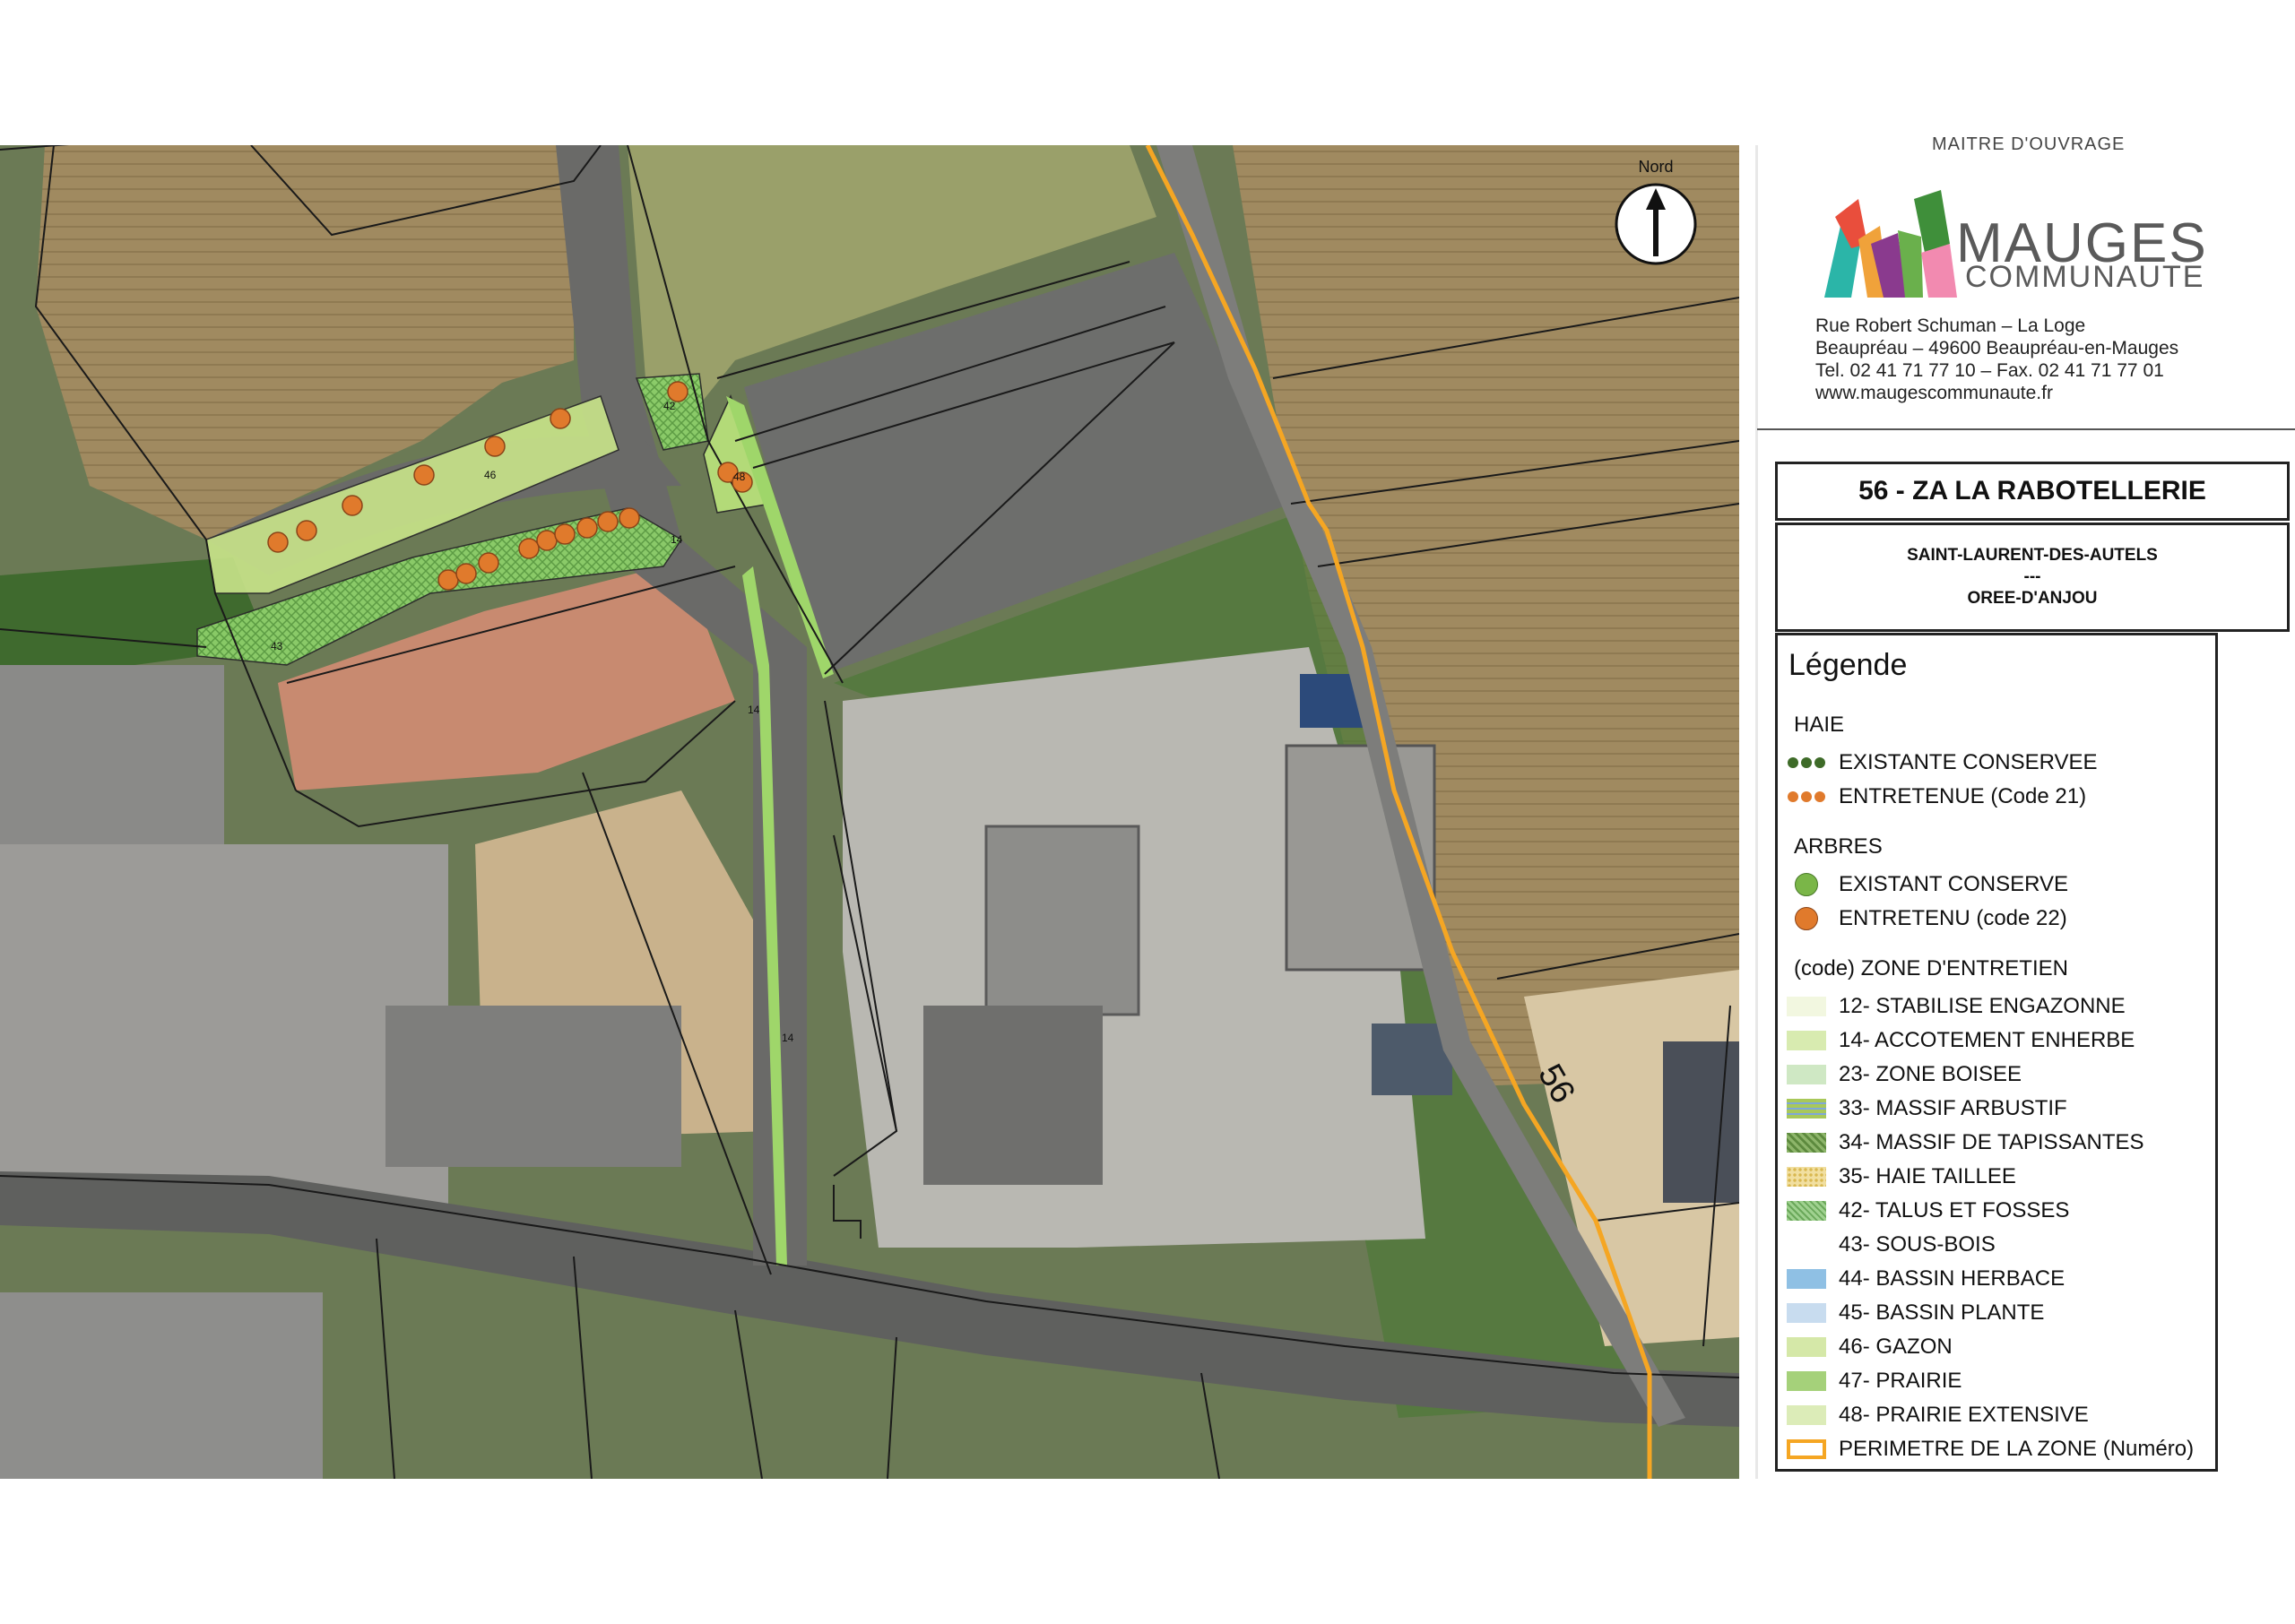  What do you see at coordinates (1807, 1415) in the screenshot?
I see `zone-48-swatch-icon` at bounding box center [1807, 1415].